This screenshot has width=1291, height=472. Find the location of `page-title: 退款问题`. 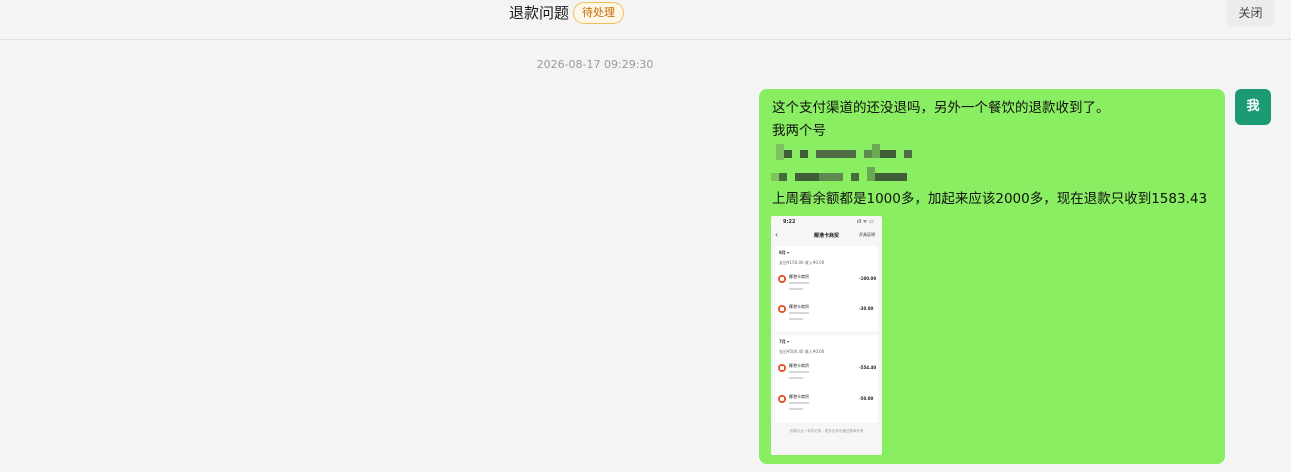

page-title: 退款问题 is located at coordinates (539, 13).